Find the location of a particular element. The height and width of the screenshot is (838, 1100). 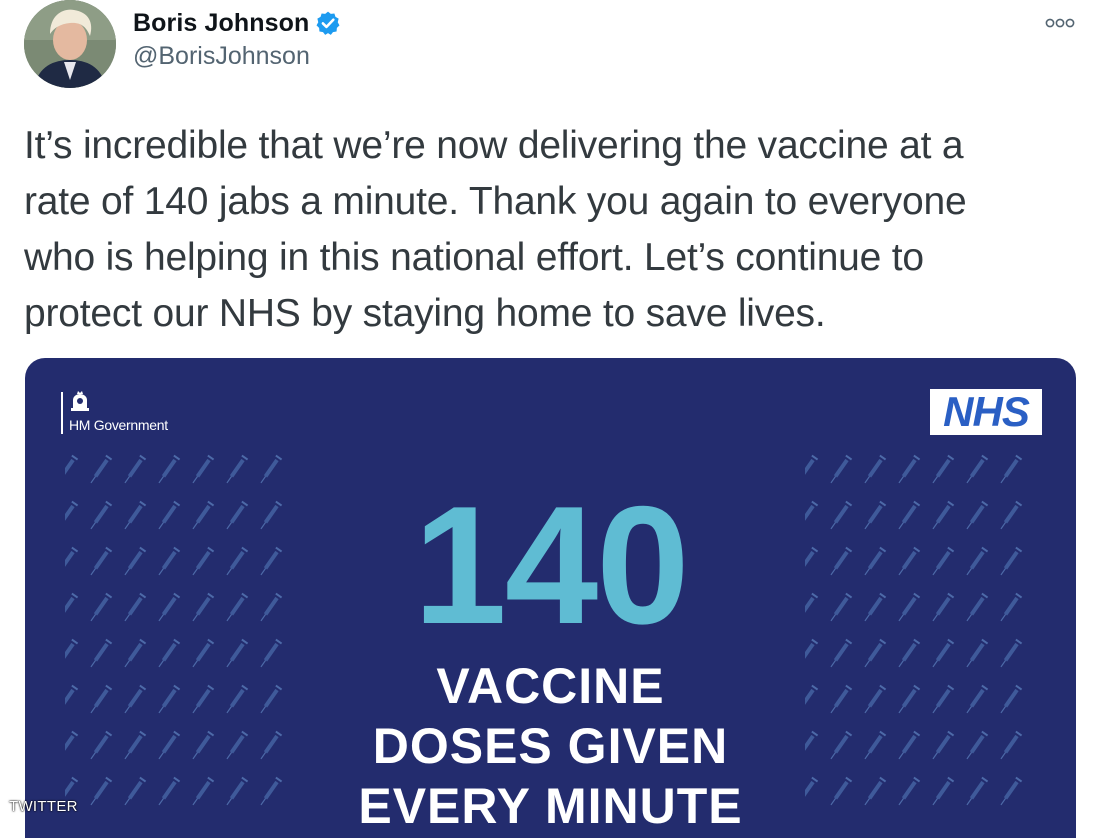

royal-crest-icon is located at coordinates (80, 401).